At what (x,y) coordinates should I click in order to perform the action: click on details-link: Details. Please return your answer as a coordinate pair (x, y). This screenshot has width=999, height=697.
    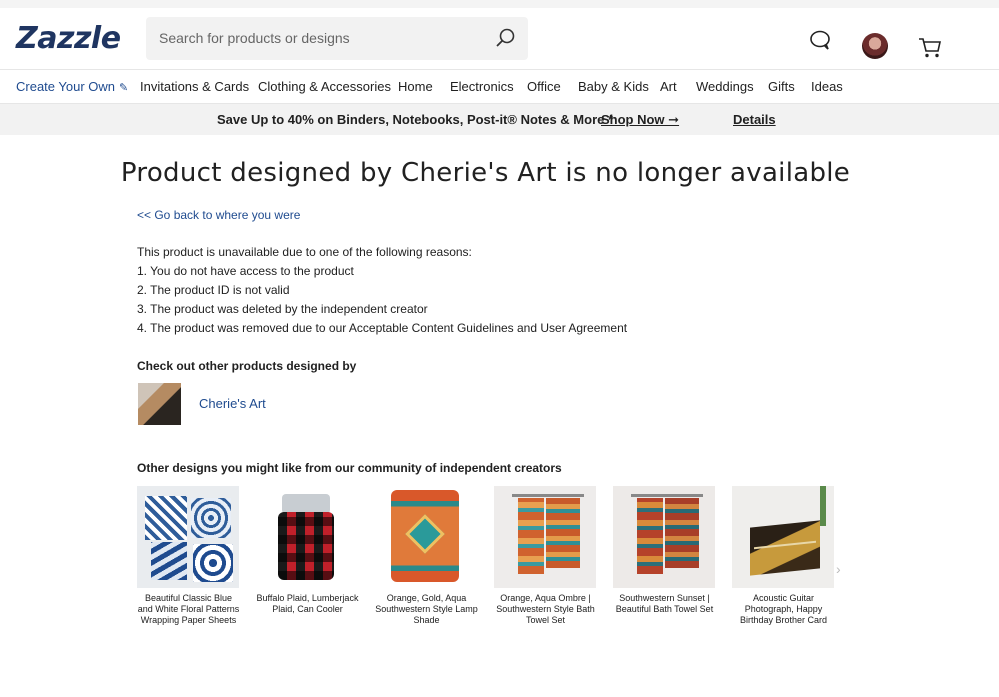
    Looking at the image, I should click on (754, 119).